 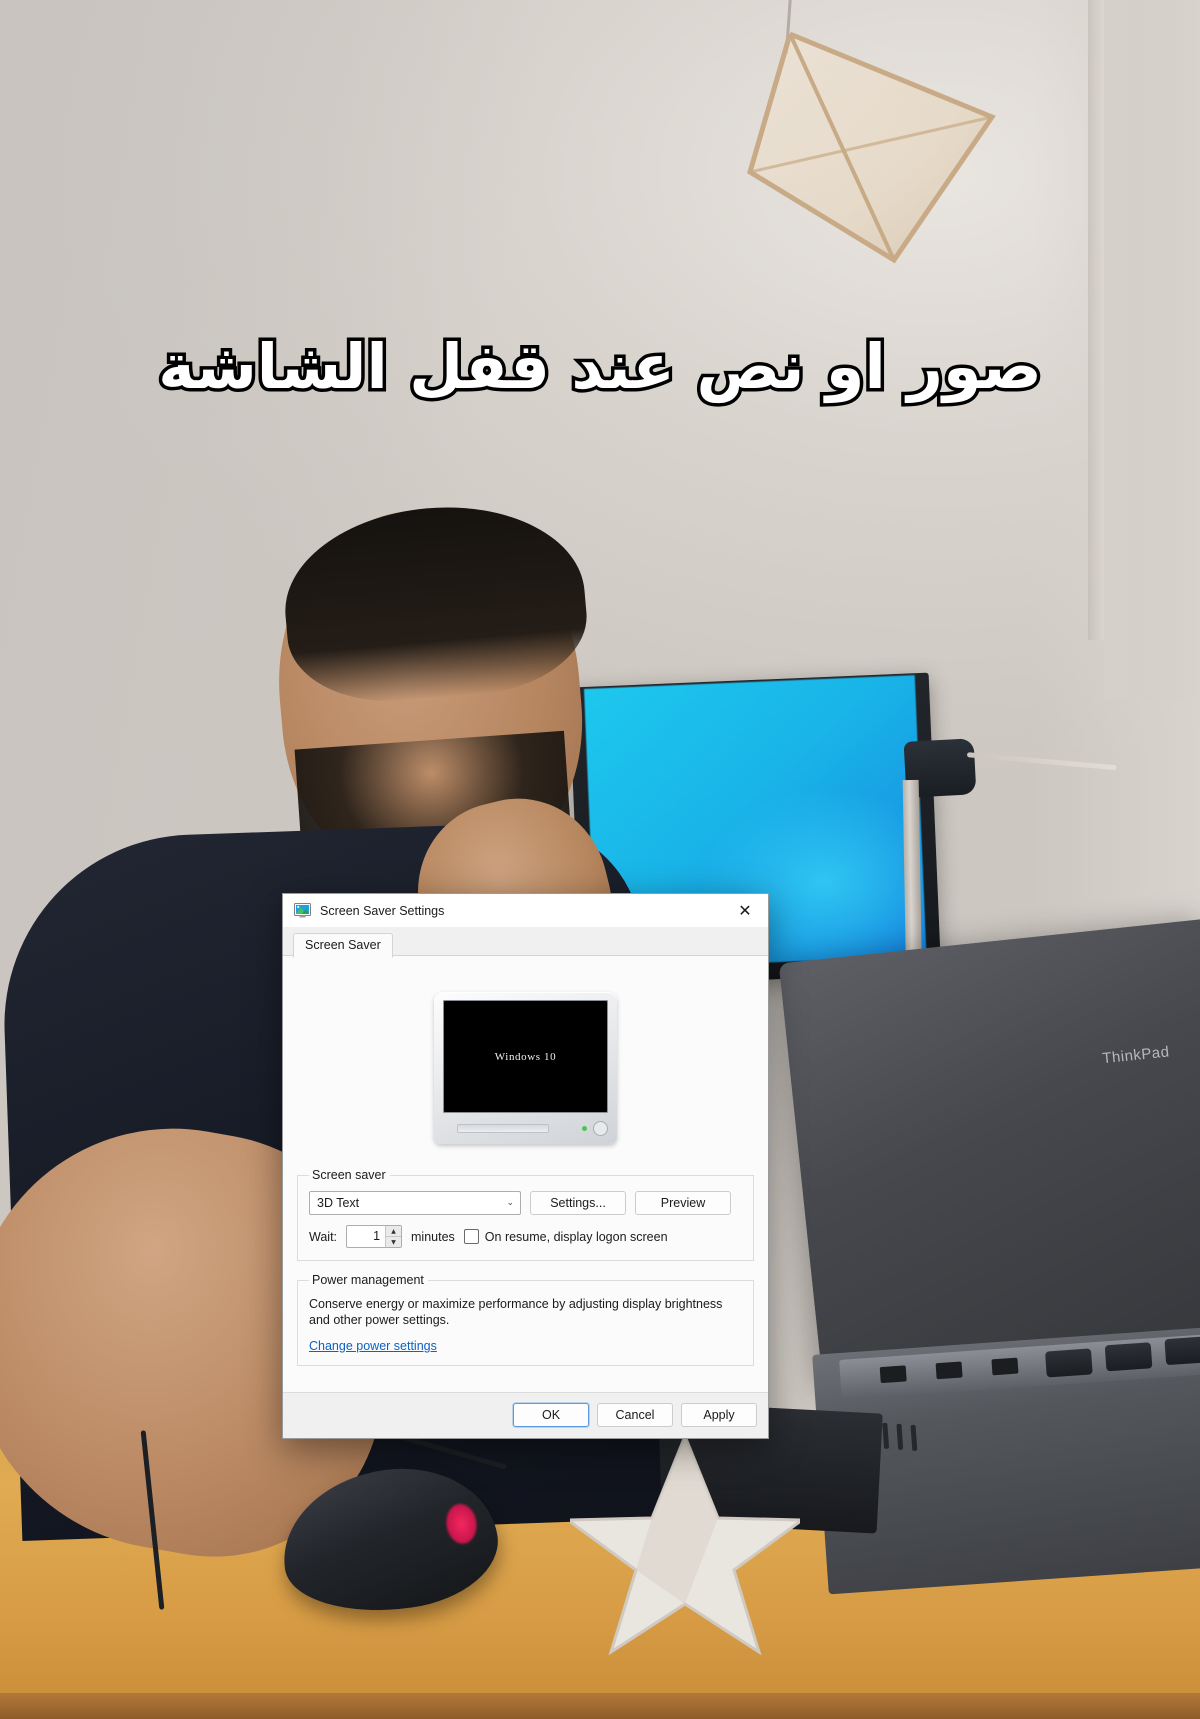 I want to click on apply-button: Apply, so click(x=719, y=1415).